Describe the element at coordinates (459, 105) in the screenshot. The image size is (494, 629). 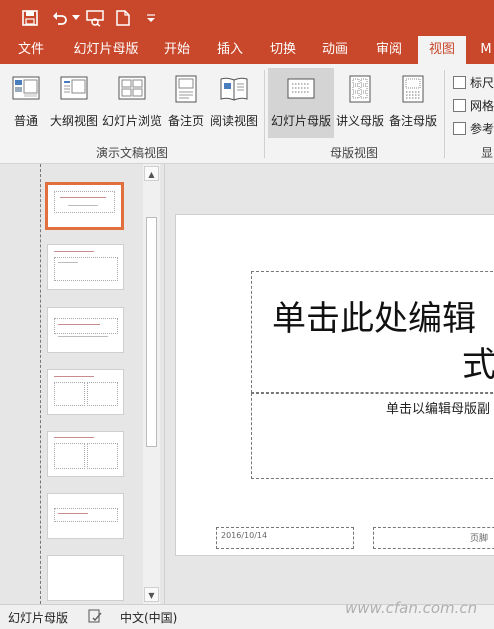
I see `gridlines-checkbox-box` at that location.